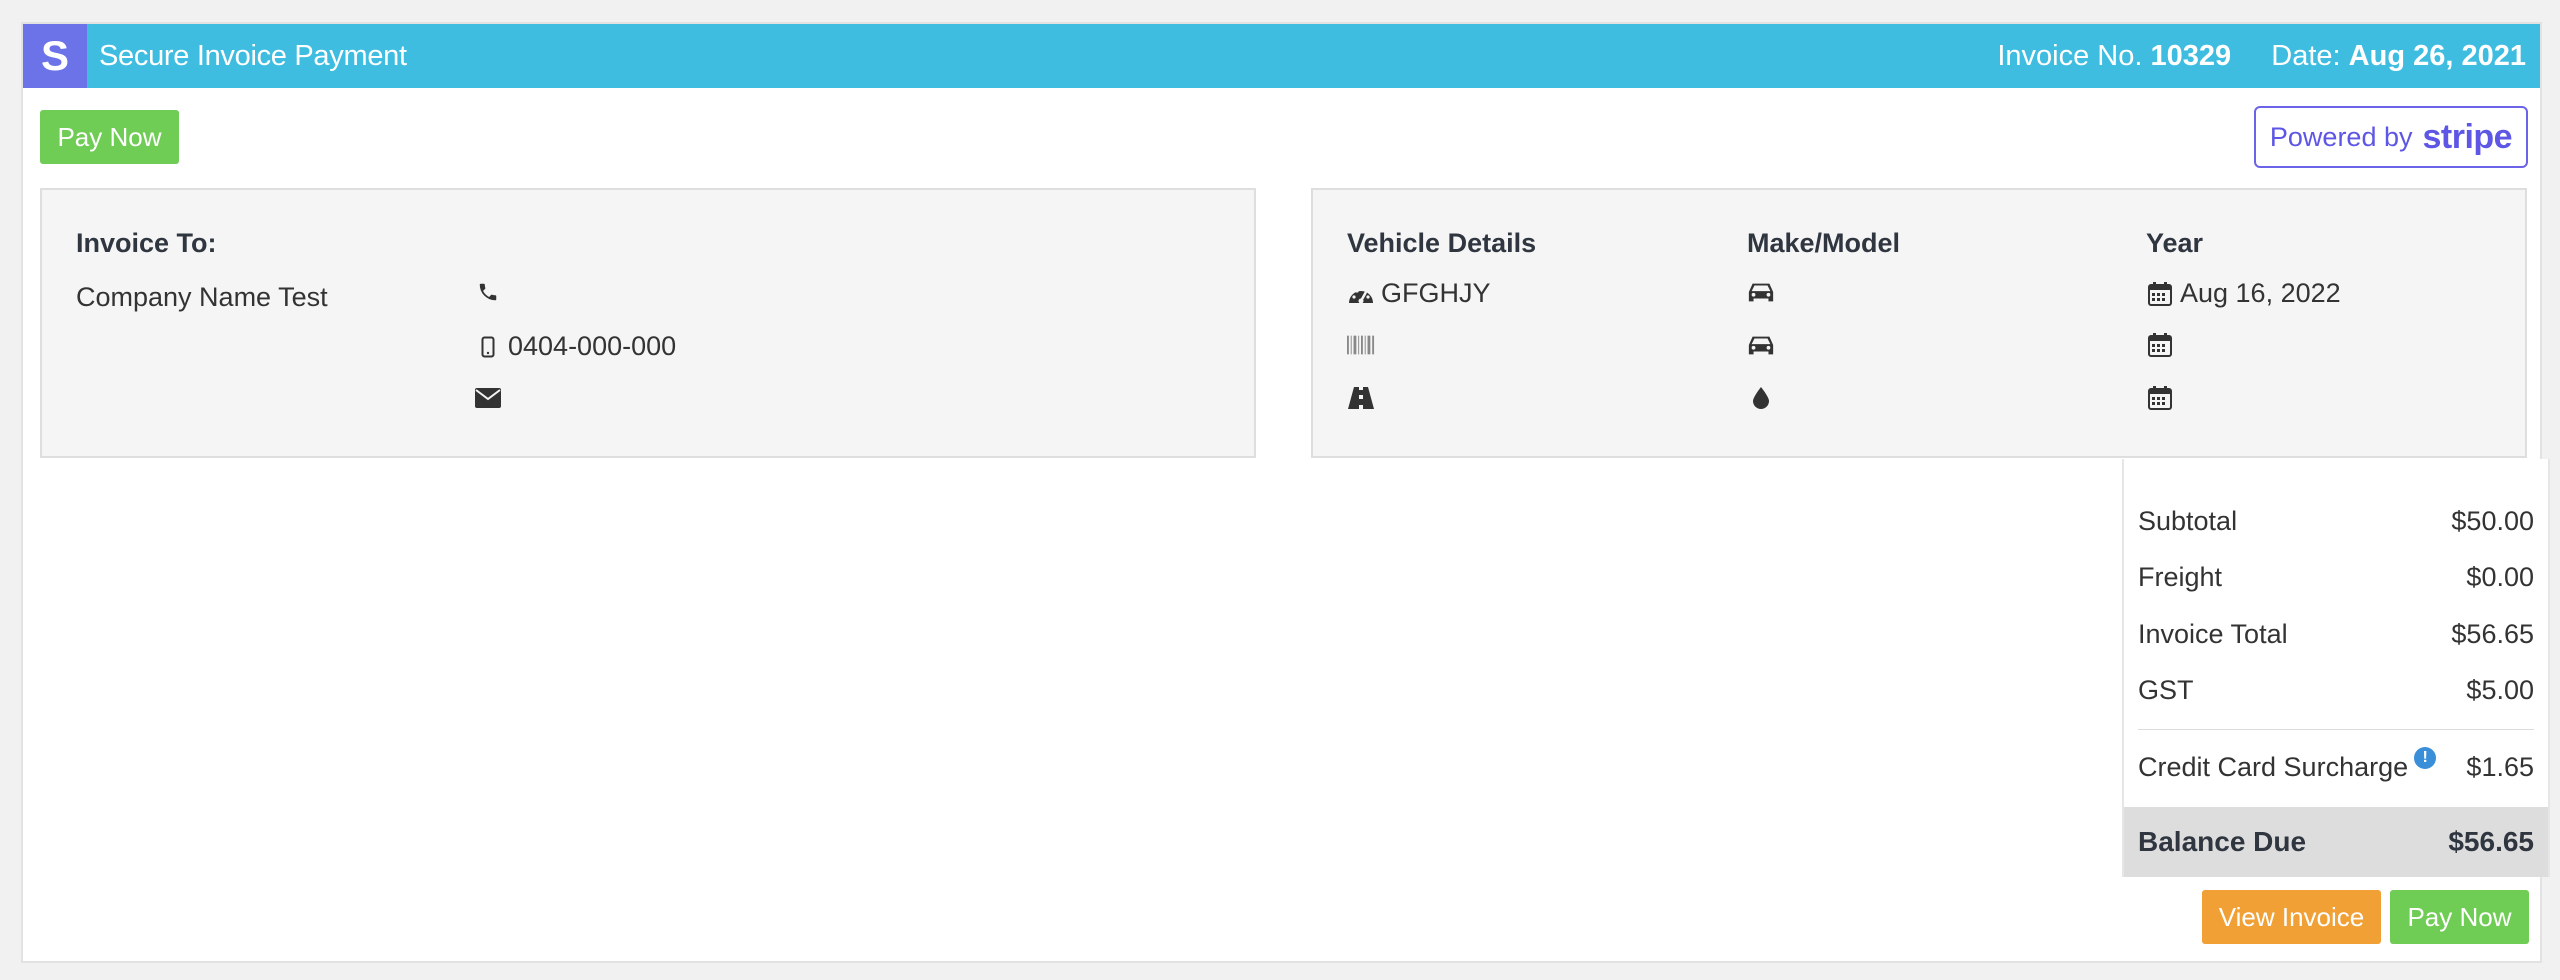 The image size is (2560, 980). Describe the element at coordinates (1824, 243) in the screenshot. I see `make-model-heading: Make/Model` at that location.